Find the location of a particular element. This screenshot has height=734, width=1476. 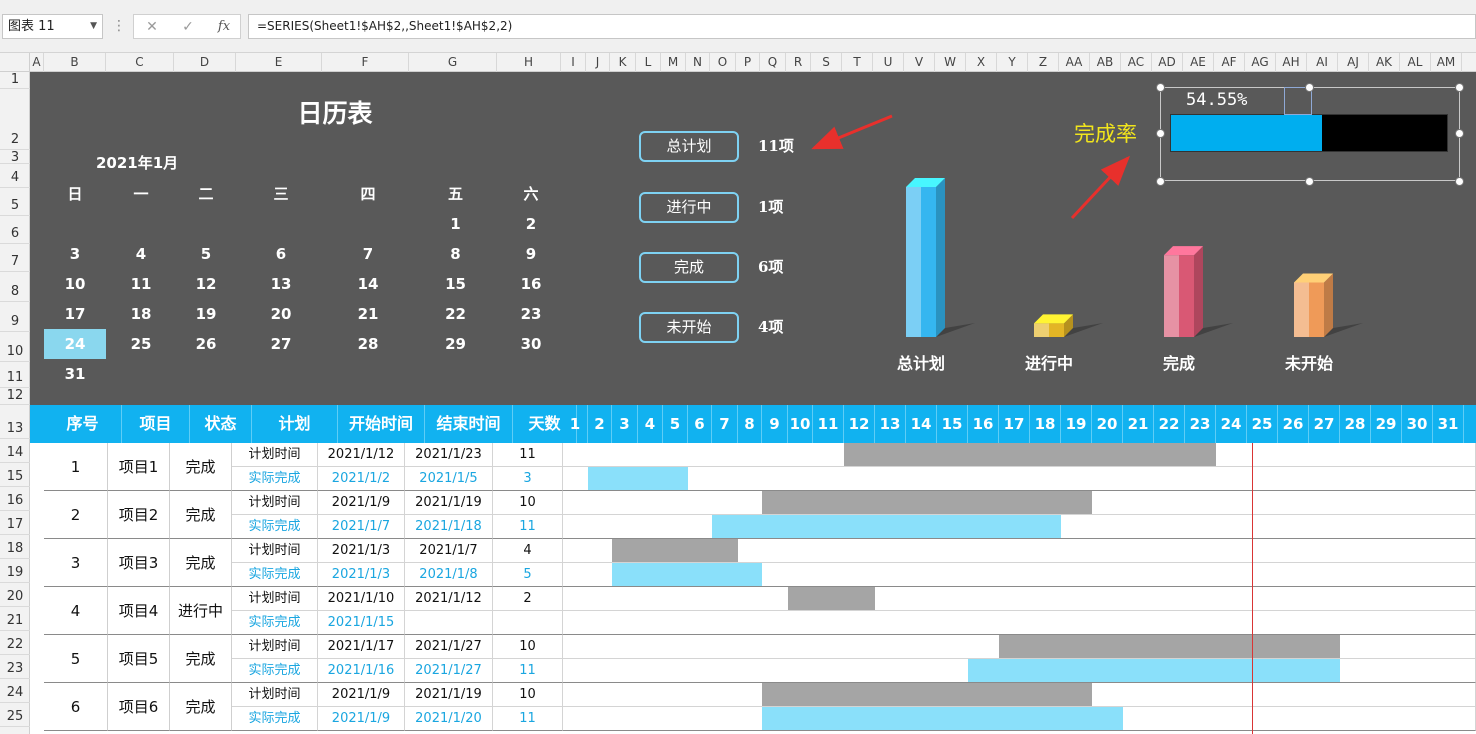

column-header-t: T is located at coordinates (857, 62).